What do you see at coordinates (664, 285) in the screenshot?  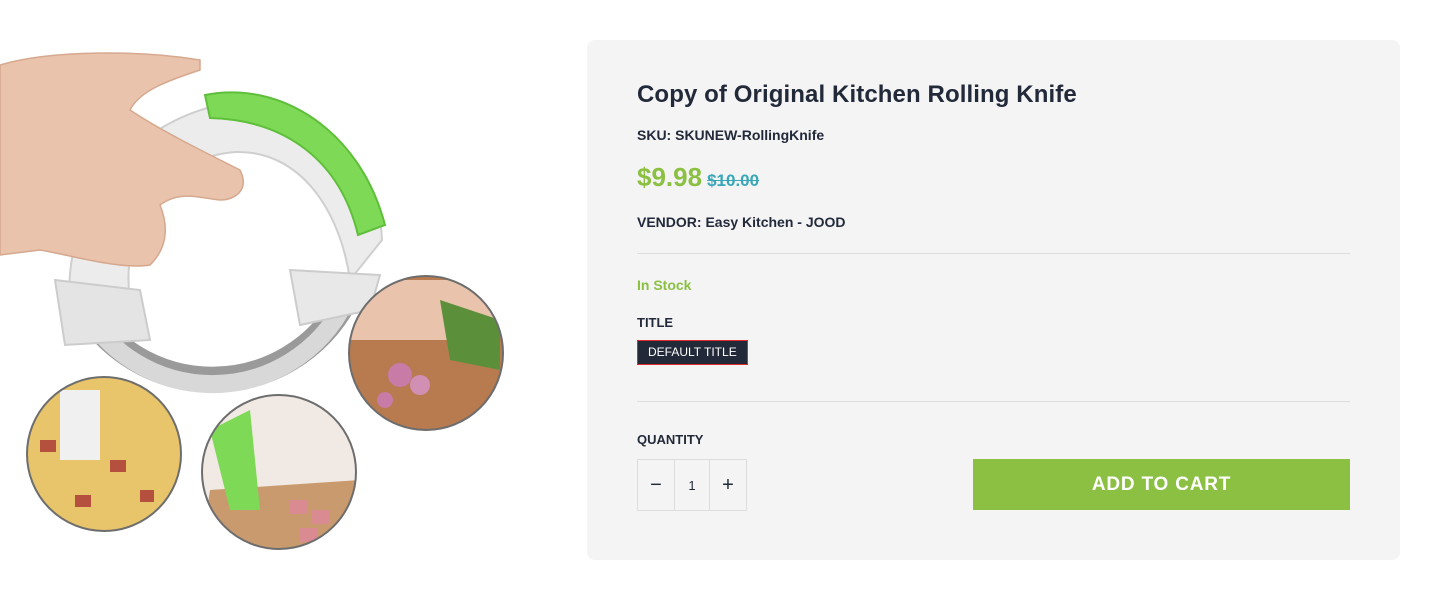 I see `stock-status: In Stock` at bounding box center [664, 285].